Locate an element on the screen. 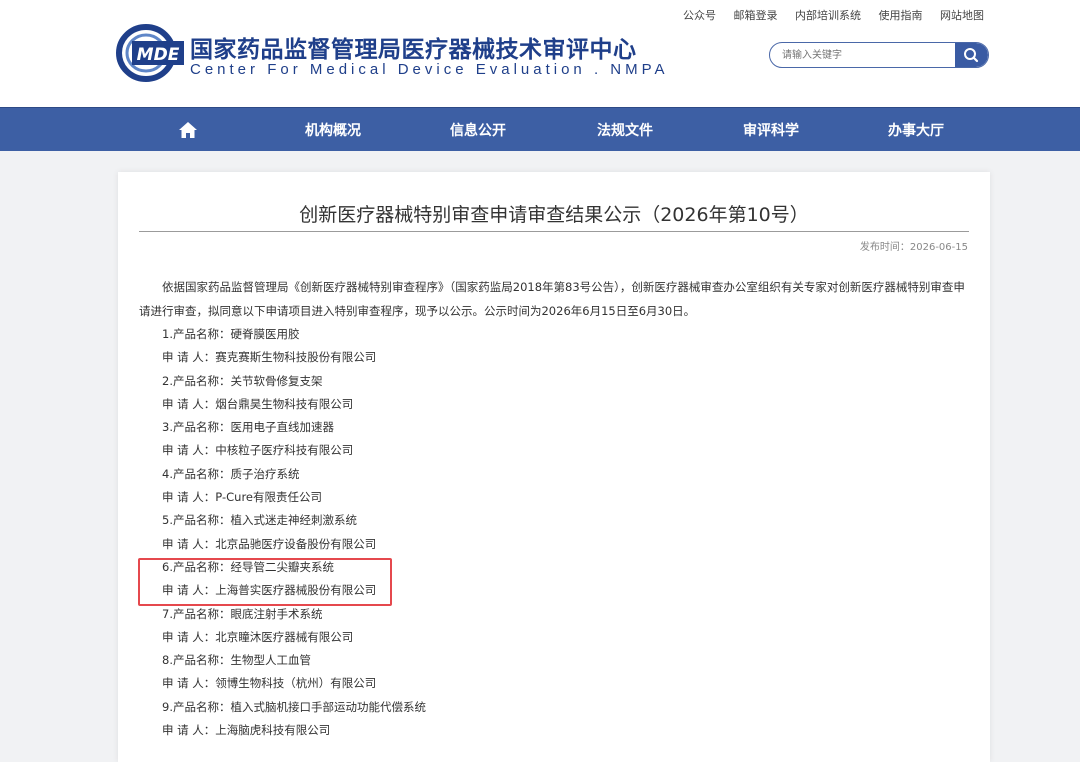 The height and width of the screenshot is (762, 1080). search-input is located at coordinates (862, 55).